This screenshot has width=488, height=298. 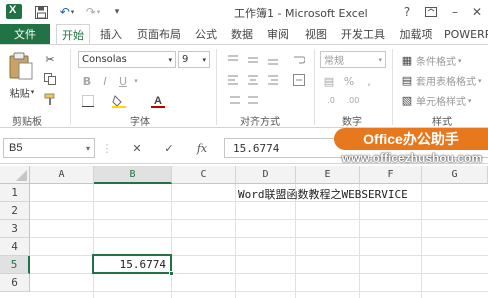 What do you see at coordinates (466, 34) in the screenshot?
I see `tab-power: POWERP` at bounding box center [466, 34].